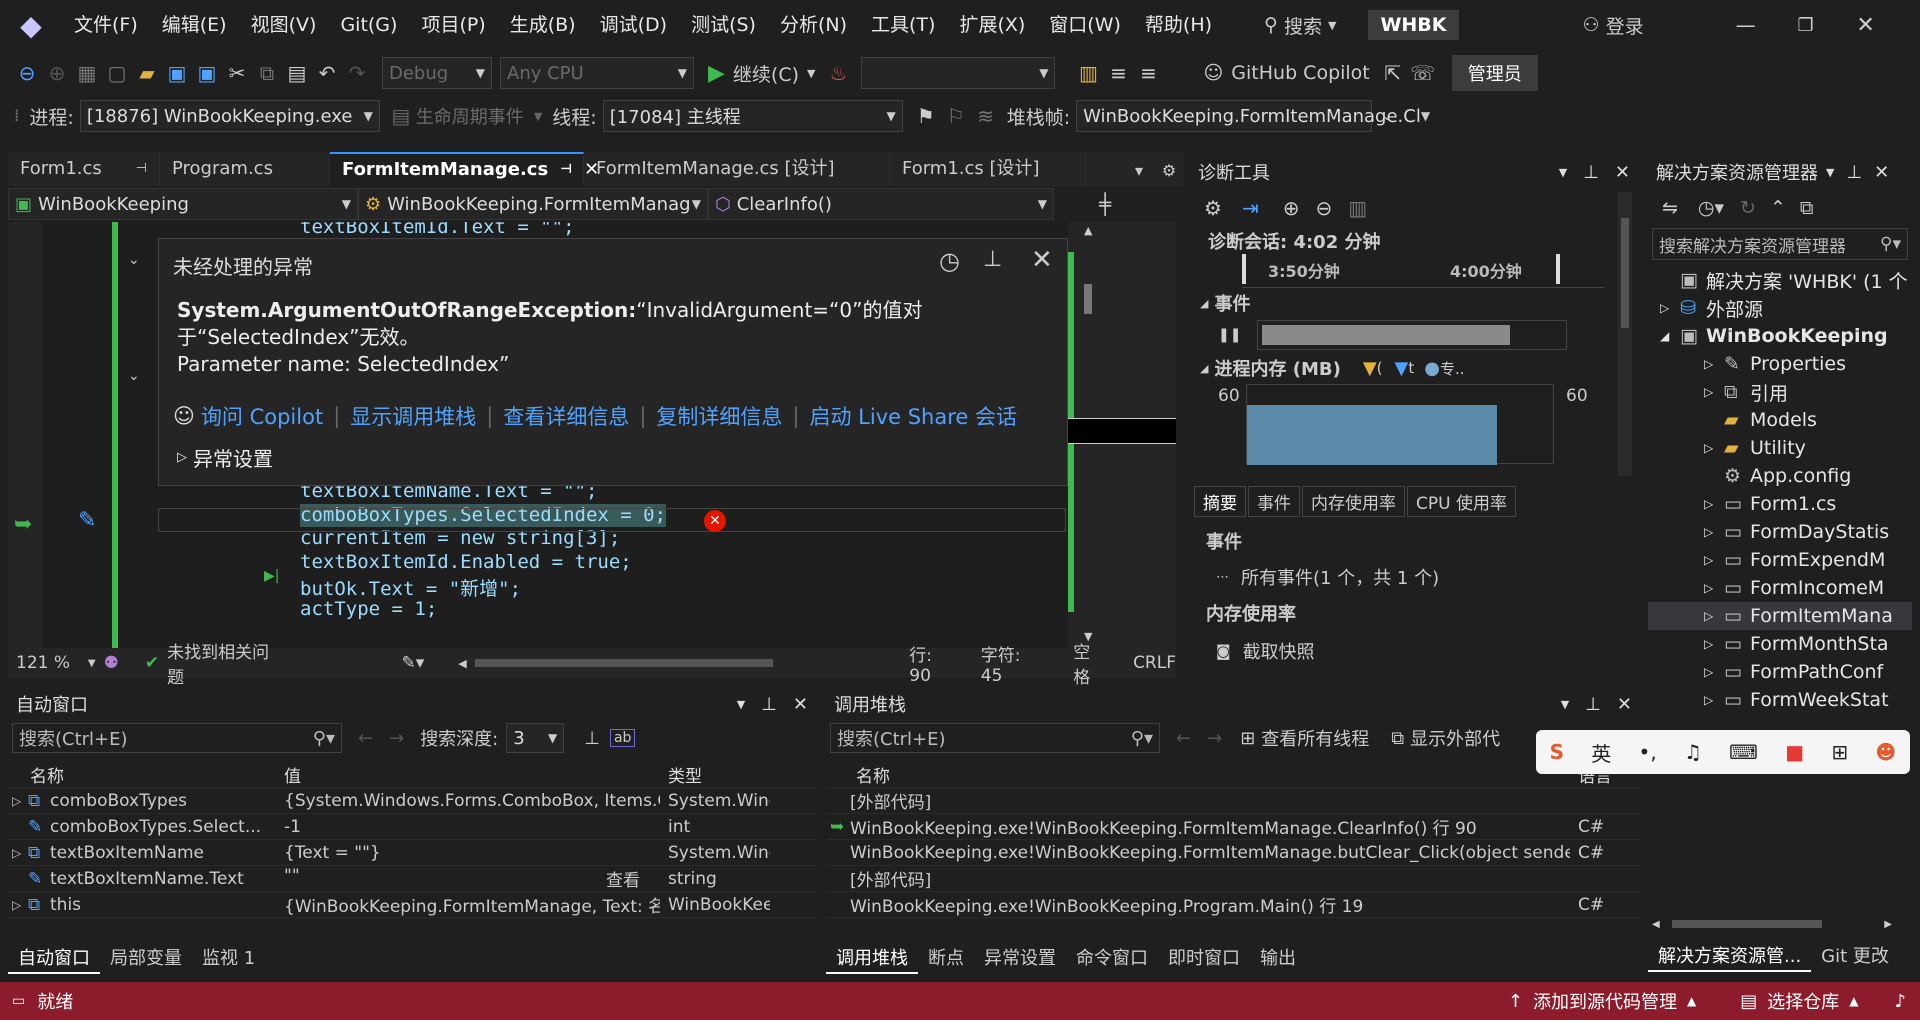 This screenshot has height=1020, width=1920. Describe the element at coordinates (592, 738) in the screenshot. I see `pin-to-source-icon: ⊥` at that location.